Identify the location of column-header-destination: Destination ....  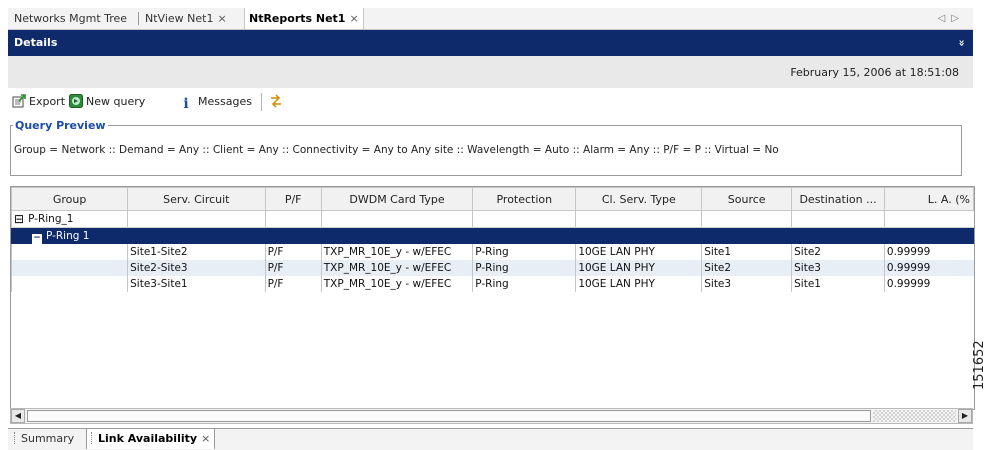
(838, 199).